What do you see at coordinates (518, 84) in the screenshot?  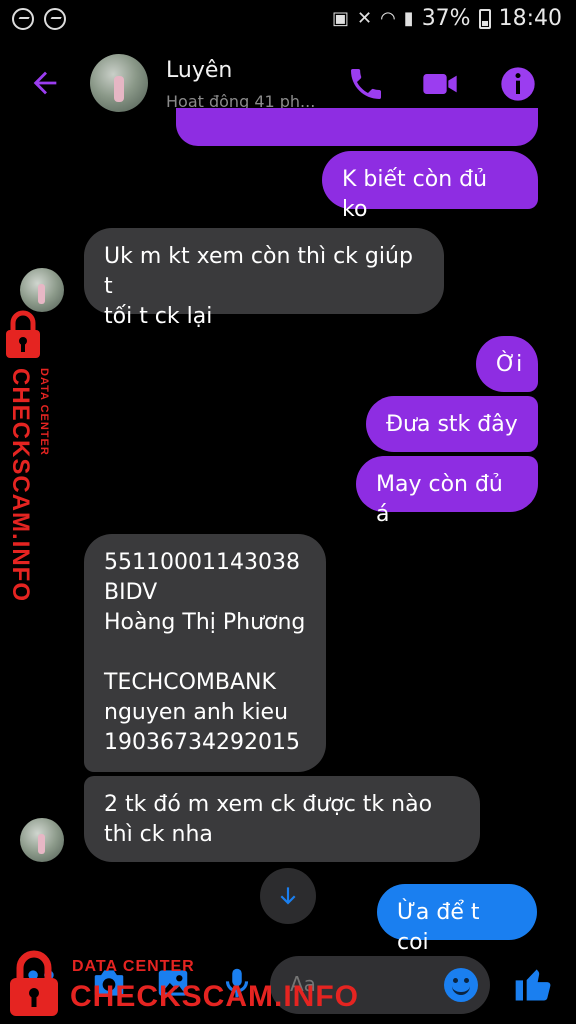 I see `info-icon` at bounding box center [518, 84].